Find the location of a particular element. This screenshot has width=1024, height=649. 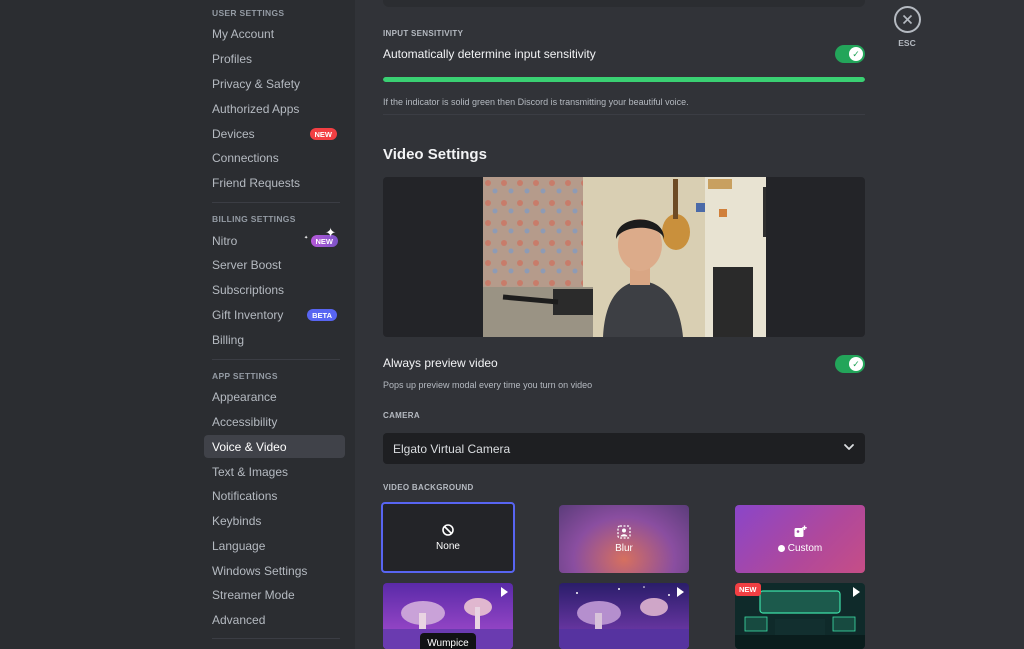

background-option-blur: Blur is located at coordinates (624, 539).